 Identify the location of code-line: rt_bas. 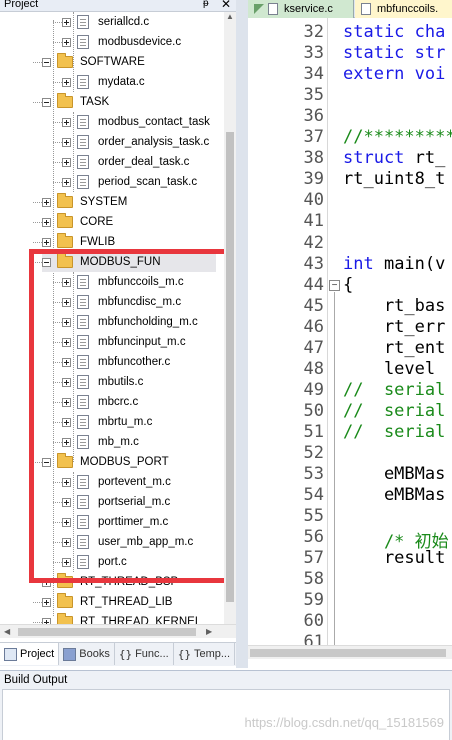
(394, 306).